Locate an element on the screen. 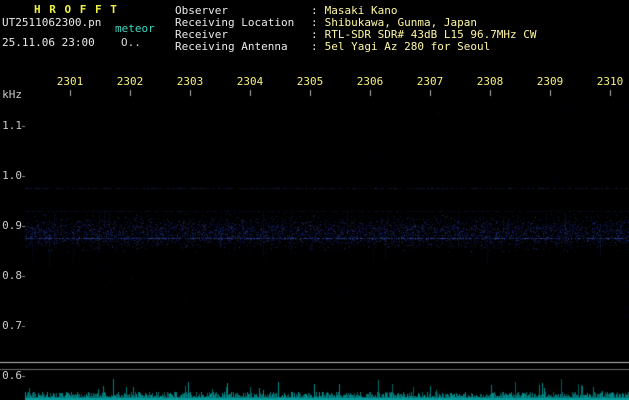 This screenshot has height=400, width=629. x-tick-label: 2303 is located at coordinates (190, 81).